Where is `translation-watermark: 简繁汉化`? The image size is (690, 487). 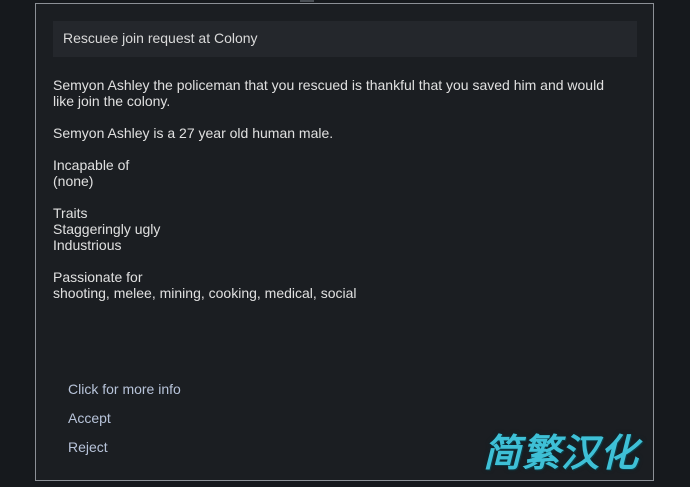 translation-watermark: 简繁汉化 is located at coordinates (561, 453).